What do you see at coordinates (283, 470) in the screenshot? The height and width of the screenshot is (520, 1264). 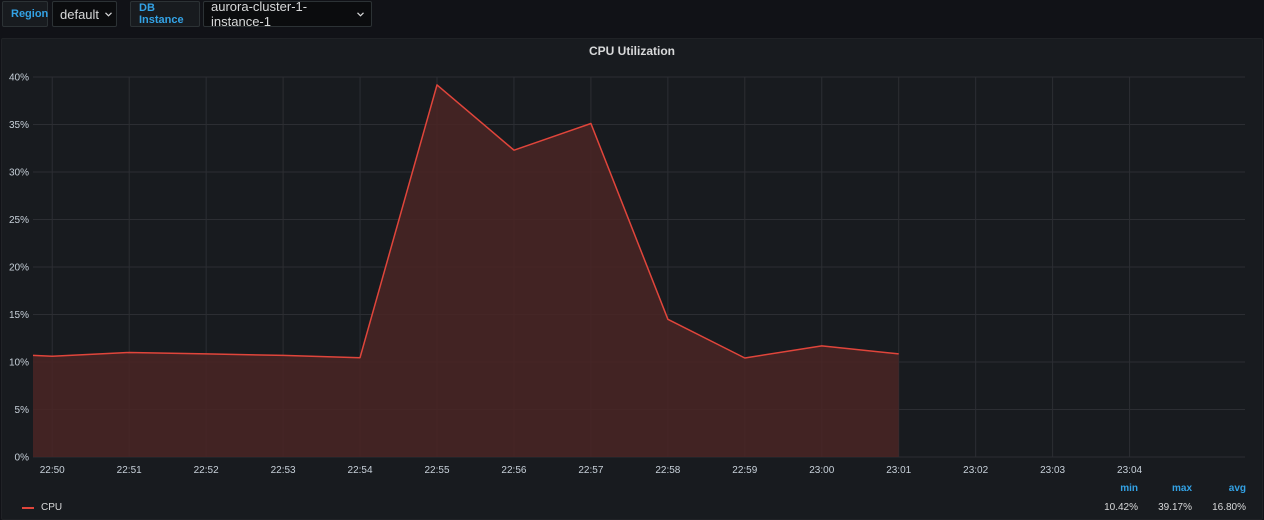 I see `x-tick-label: 22:53` at bounding box center [283, 470].